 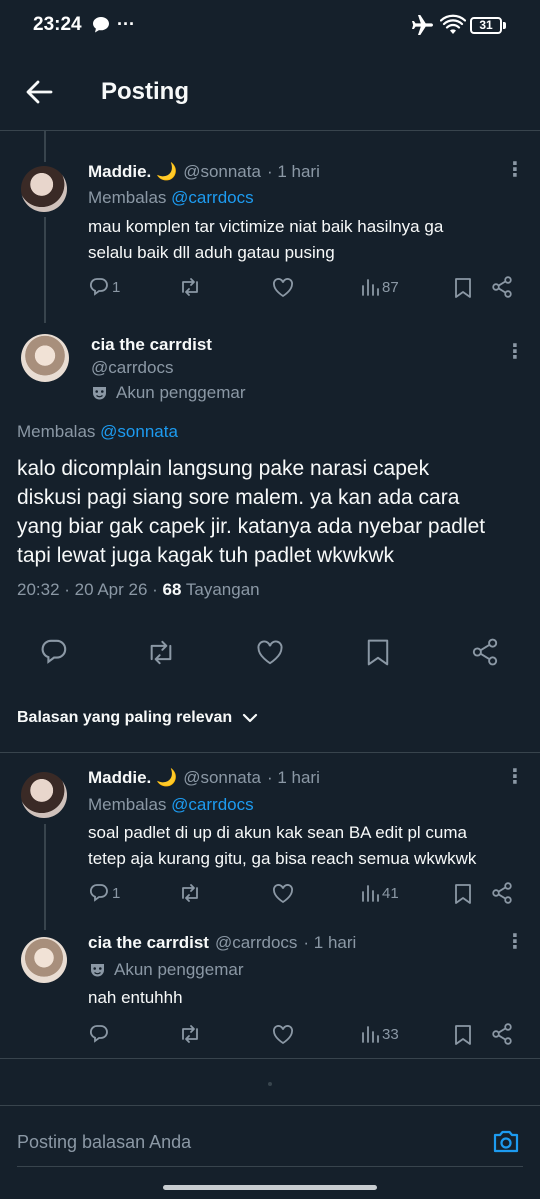 What do you see at coordinates (283, 288) in the screenshot?
I see `reply1-like-button` at bounding box center [283, 288].